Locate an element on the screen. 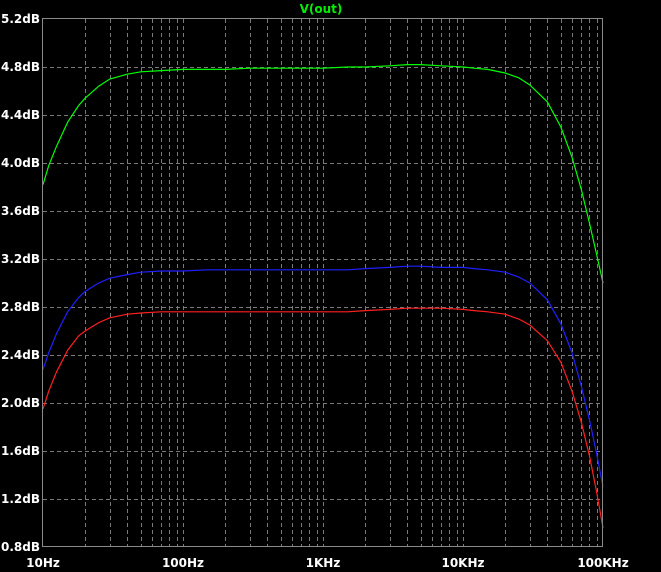 The width and height of the screenshot is (661, 572). y-tick-label: 2.0dB is located at coordinates (20, 403).